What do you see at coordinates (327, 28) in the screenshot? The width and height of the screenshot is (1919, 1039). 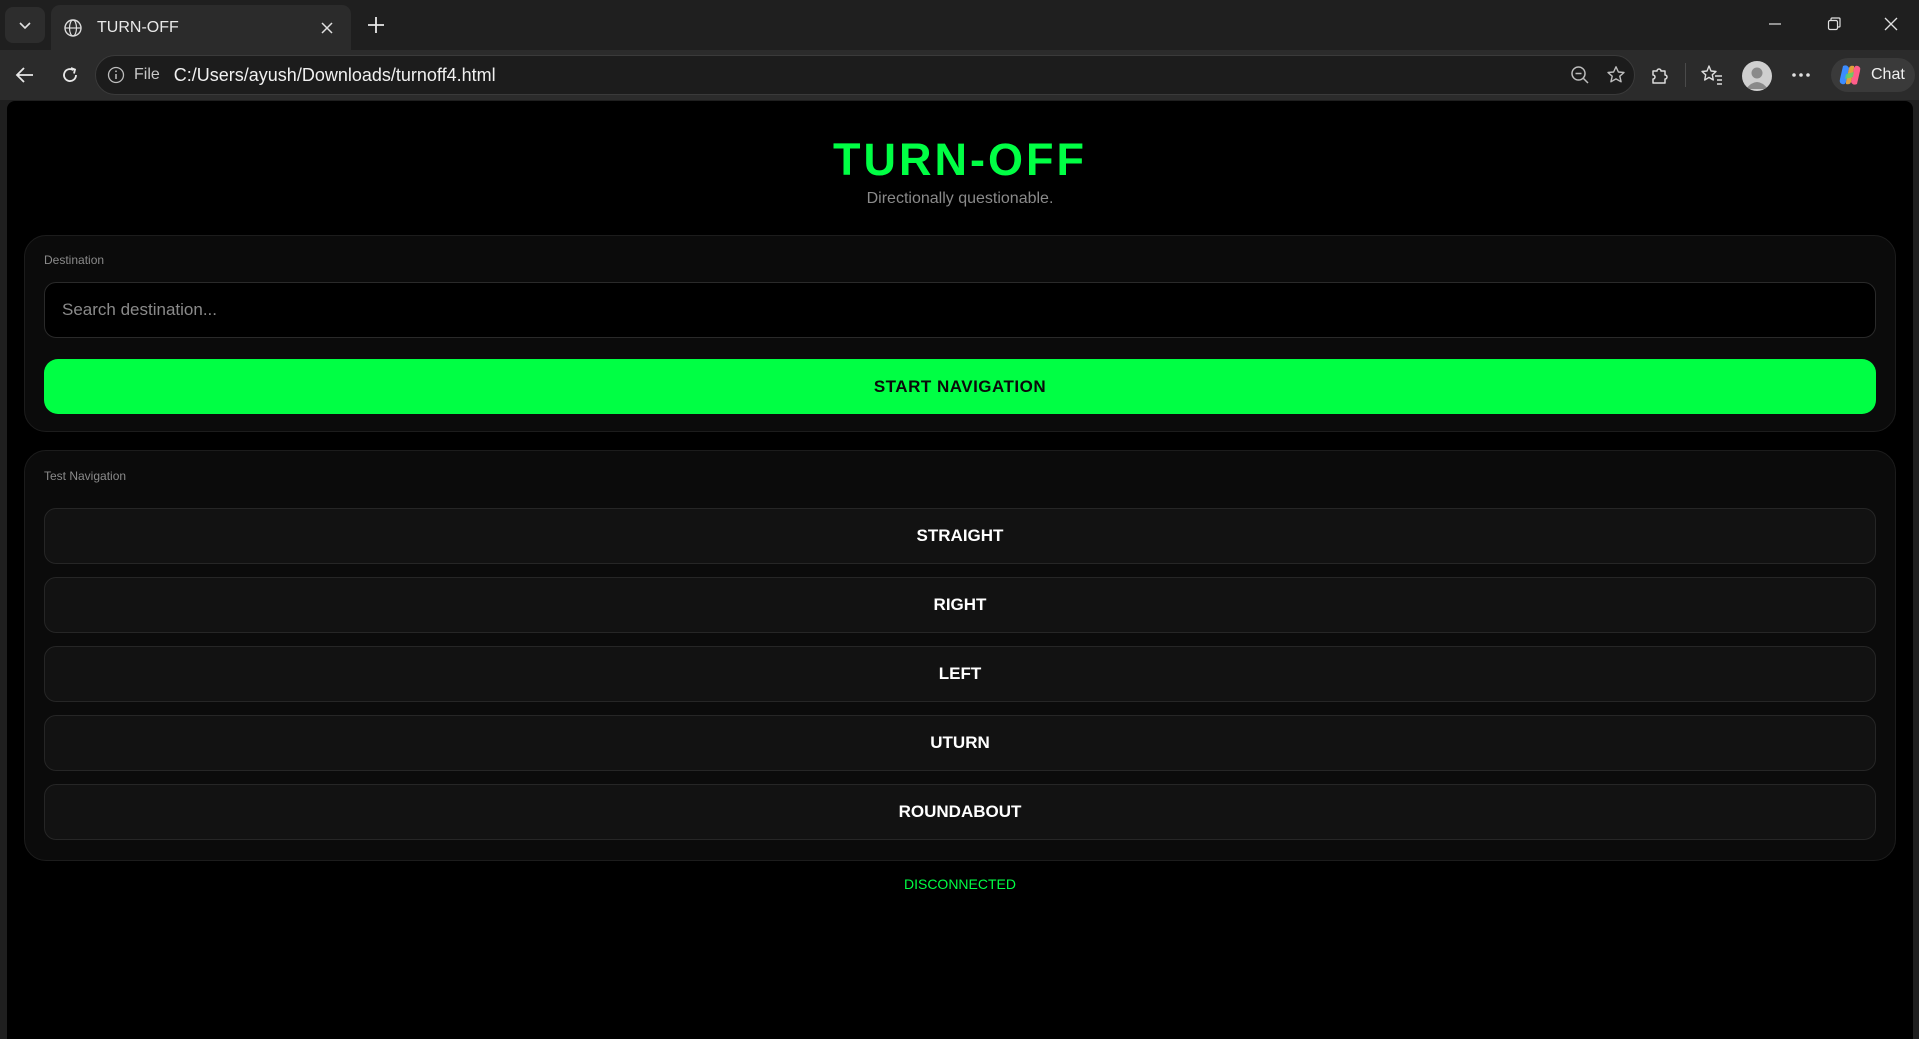 I see `close-tab-icon` at bounding box center [327, 28].